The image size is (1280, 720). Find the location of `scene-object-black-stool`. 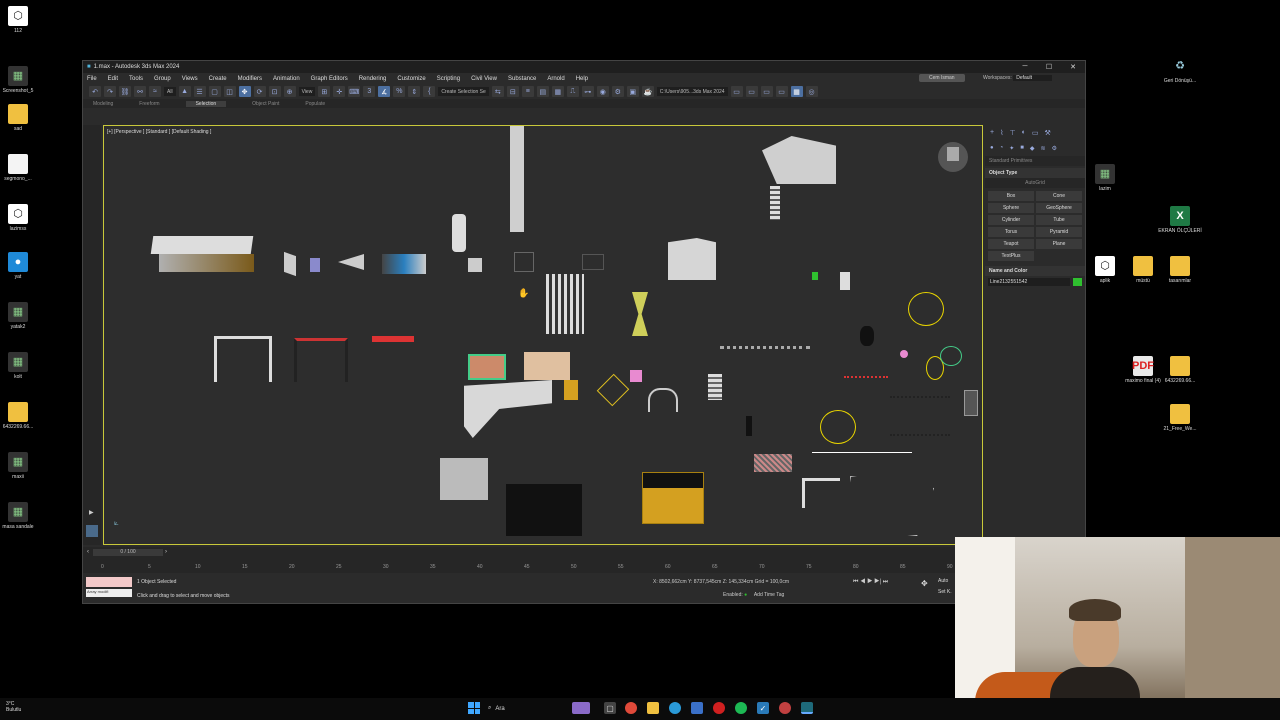

scene-object-black-stool is located at coordinates (867, 336).